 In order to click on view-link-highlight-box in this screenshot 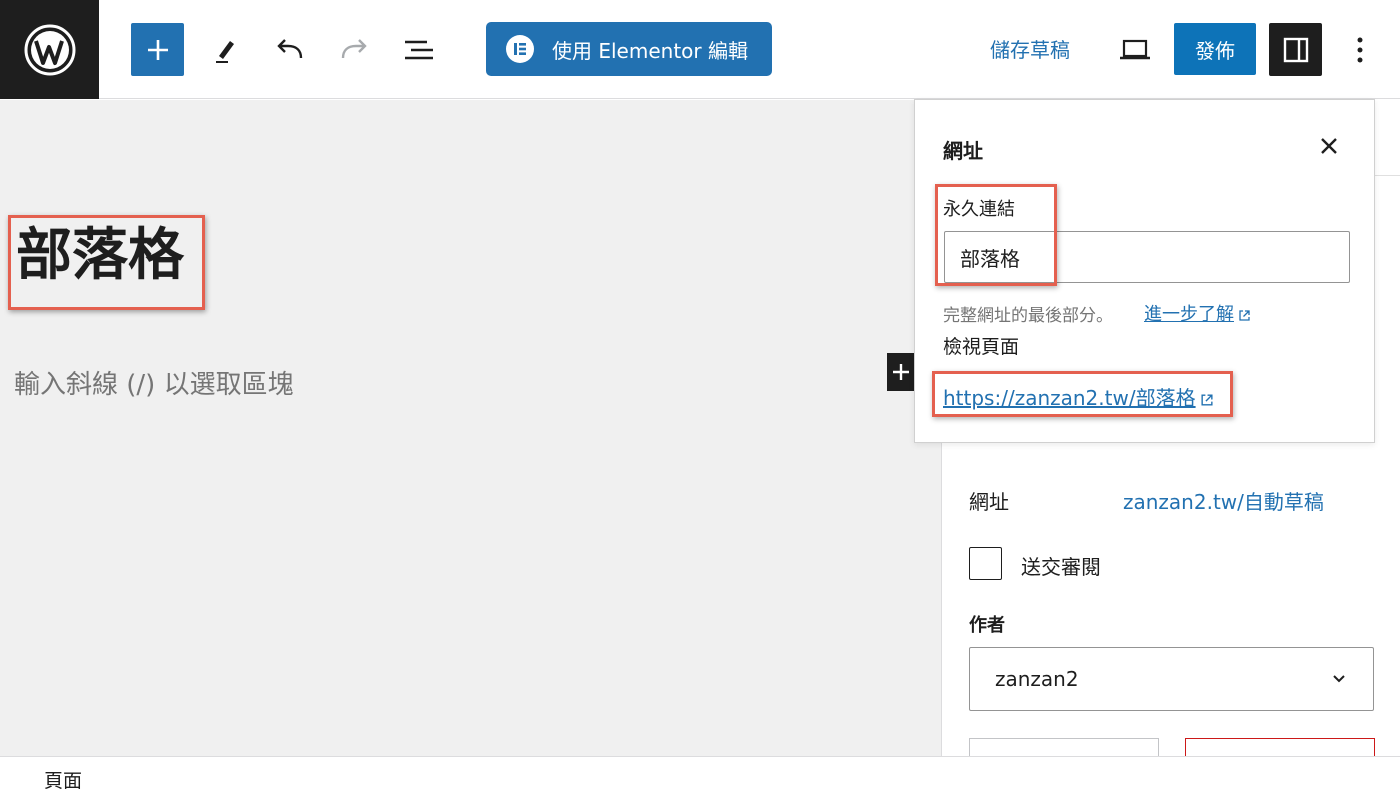, I will do `click(1082, 394)`.